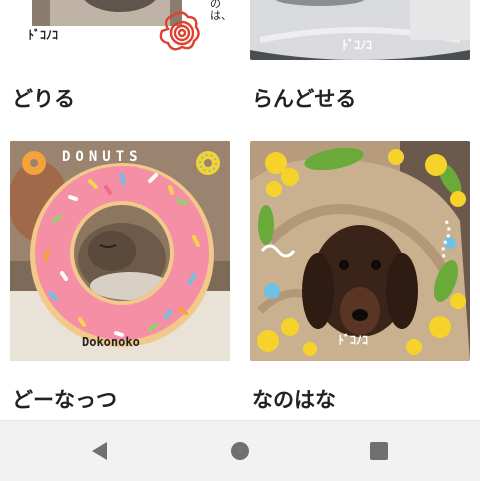 Image resolution: width=480 pixels, height=481 pixels. I want to click on nav-recents-button, so click(379, 451).